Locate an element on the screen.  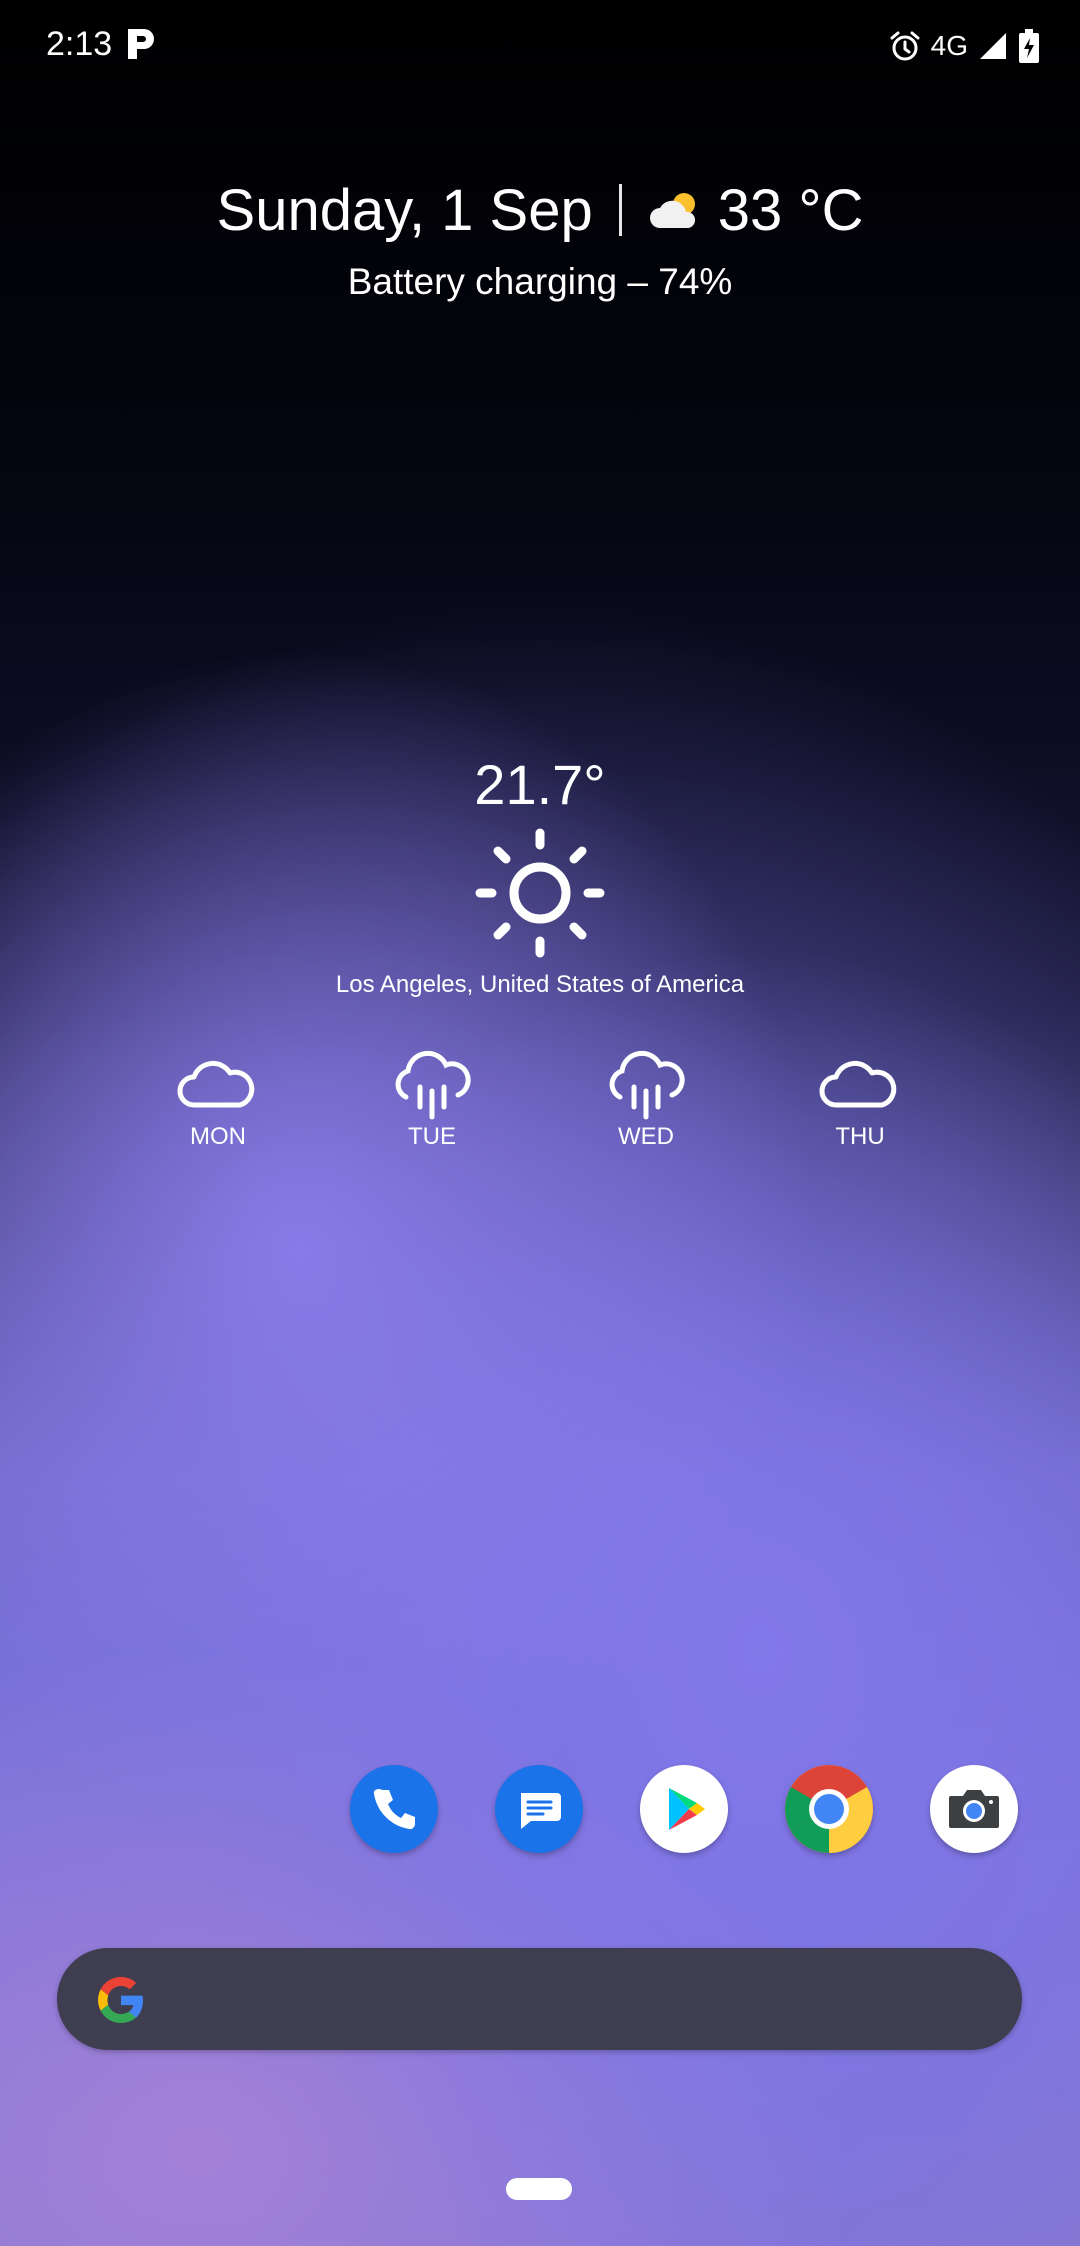
chrome-icon is located at coordinates (829, 1809).